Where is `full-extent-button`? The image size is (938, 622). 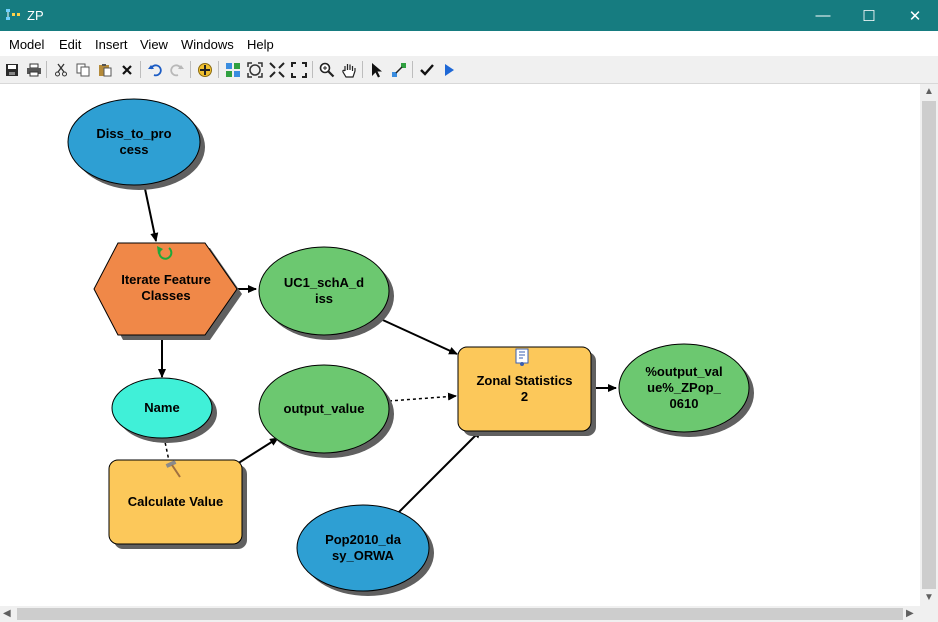
full-extent-button is located at coordinates (255, 69).